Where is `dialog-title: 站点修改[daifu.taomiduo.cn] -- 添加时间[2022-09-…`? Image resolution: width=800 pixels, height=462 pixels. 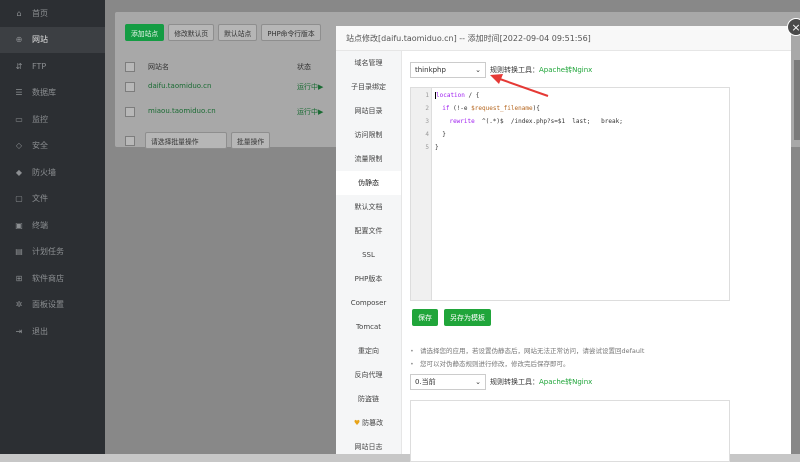 dialog-title: 站点修改[daifu.taomiduo.cn] -- 添加时间[2022-09-… is located at coordinates (563, 38).